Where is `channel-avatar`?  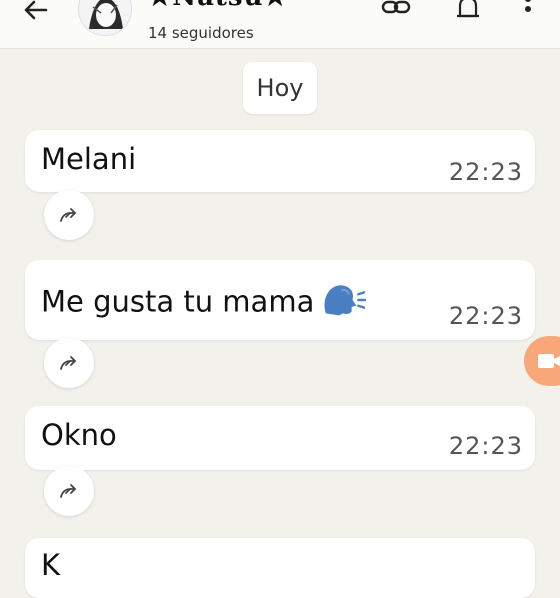
channel-avatar is located at coordinates (105, 18).